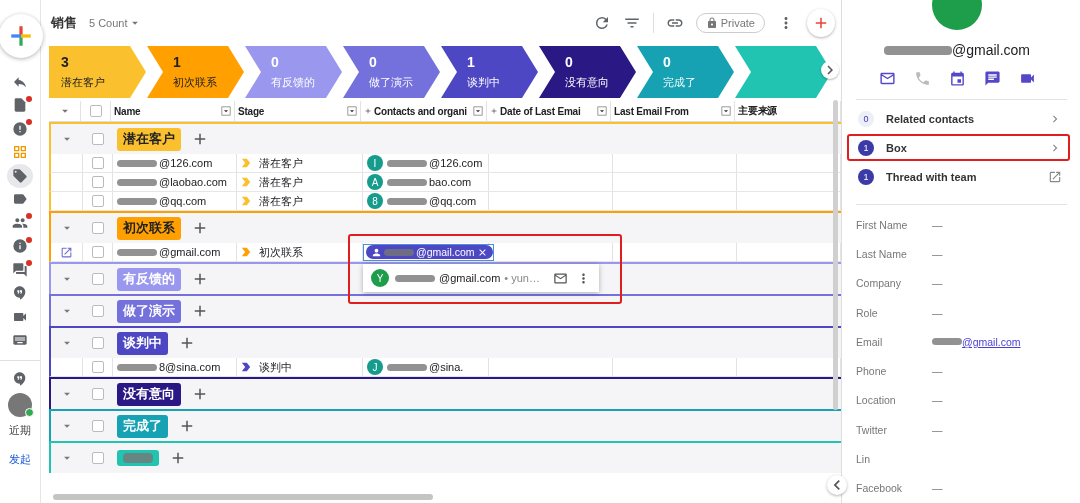 The width and height of the screenshot is (1080, 503). Describe the element at coordinates (420, 111) in the screenshot. I see `column-header: Contacts and organi` at that location.